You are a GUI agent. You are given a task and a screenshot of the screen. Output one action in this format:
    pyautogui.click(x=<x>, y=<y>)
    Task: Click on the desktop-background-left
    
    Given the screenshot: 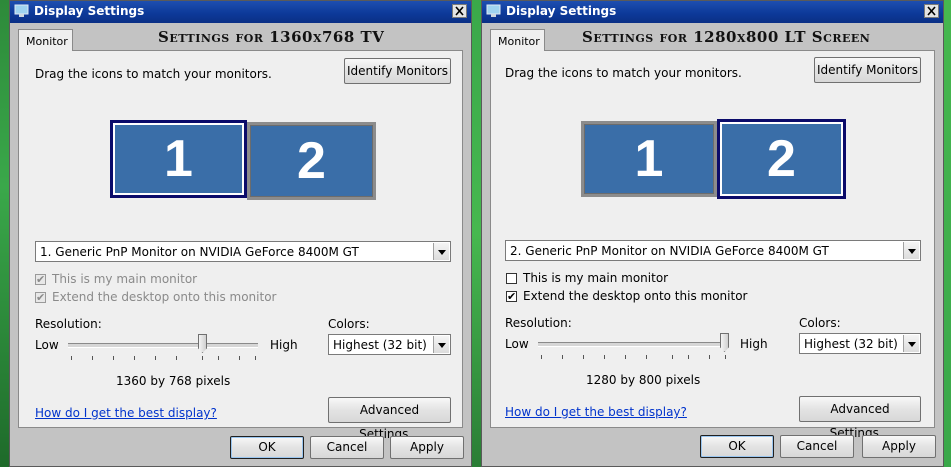 What is the action you would take?
    pyautogui.click(x=4, y=233)
    